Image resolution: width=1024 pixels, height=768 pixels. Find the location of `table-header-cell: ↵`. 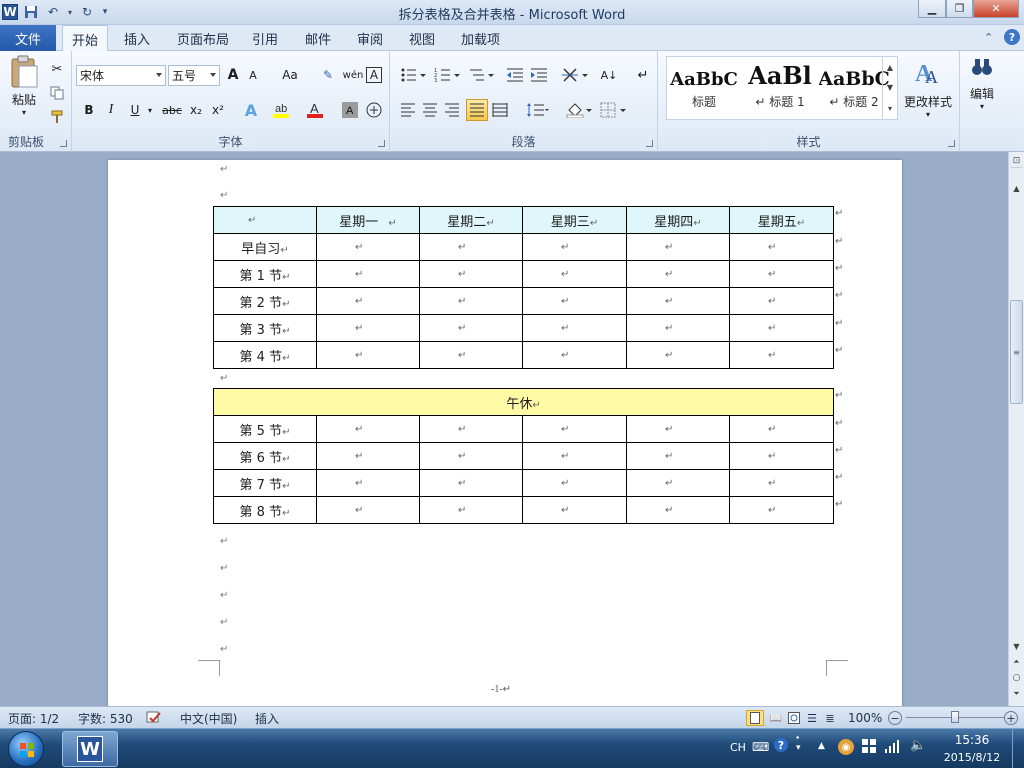

table-header-cell: ↵ is located at coordinates (265, 220).